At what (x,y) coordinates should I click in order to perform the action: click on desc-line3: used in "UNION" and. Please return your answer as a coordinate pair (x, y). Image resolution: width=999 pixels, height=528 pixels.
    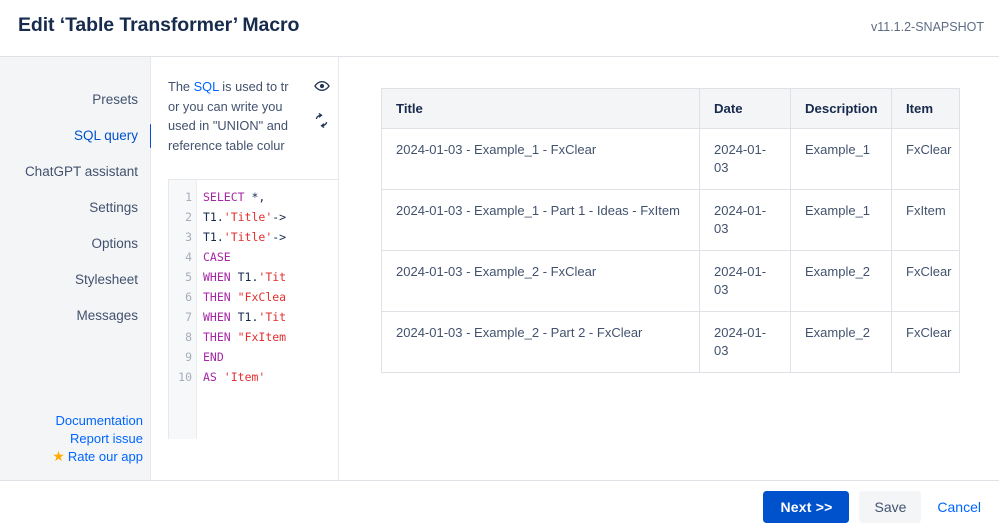
    Looking at the image, I should click on (228, 125).